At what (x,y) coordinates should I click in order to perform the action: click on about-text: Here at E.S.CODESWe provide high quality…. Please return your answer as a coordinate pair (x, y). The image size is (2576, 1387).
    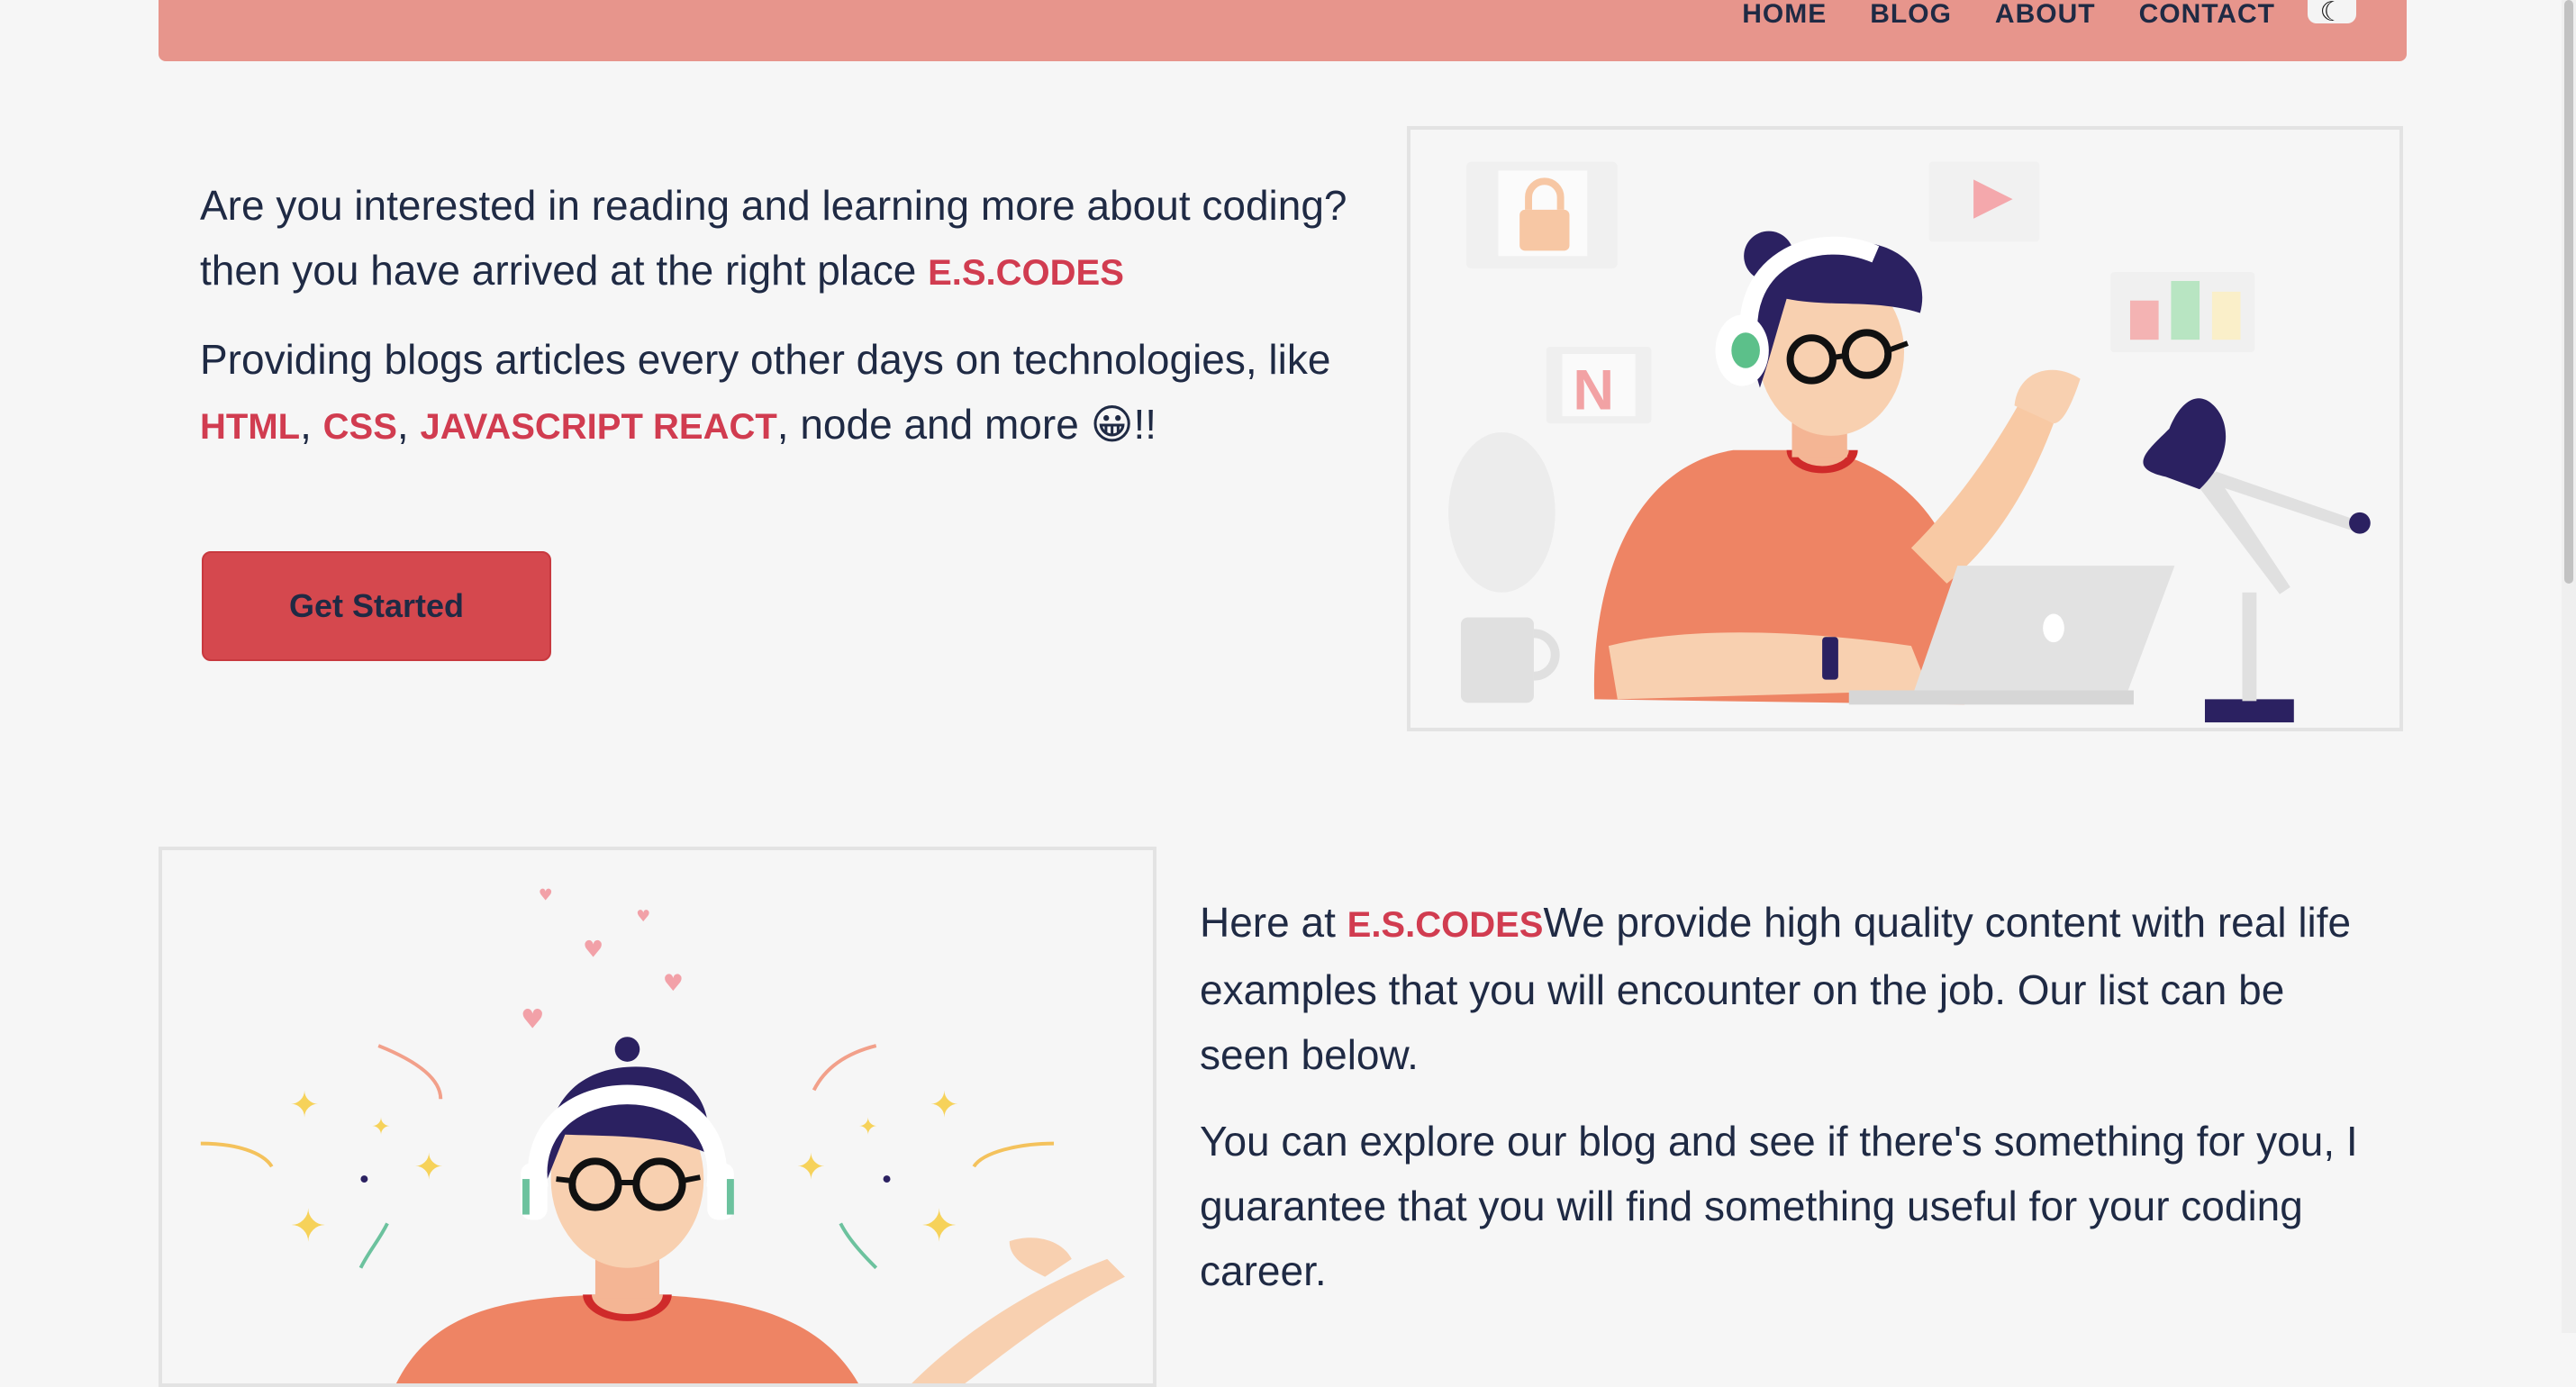
    Looking at the image, I should click on (1786, 1107).